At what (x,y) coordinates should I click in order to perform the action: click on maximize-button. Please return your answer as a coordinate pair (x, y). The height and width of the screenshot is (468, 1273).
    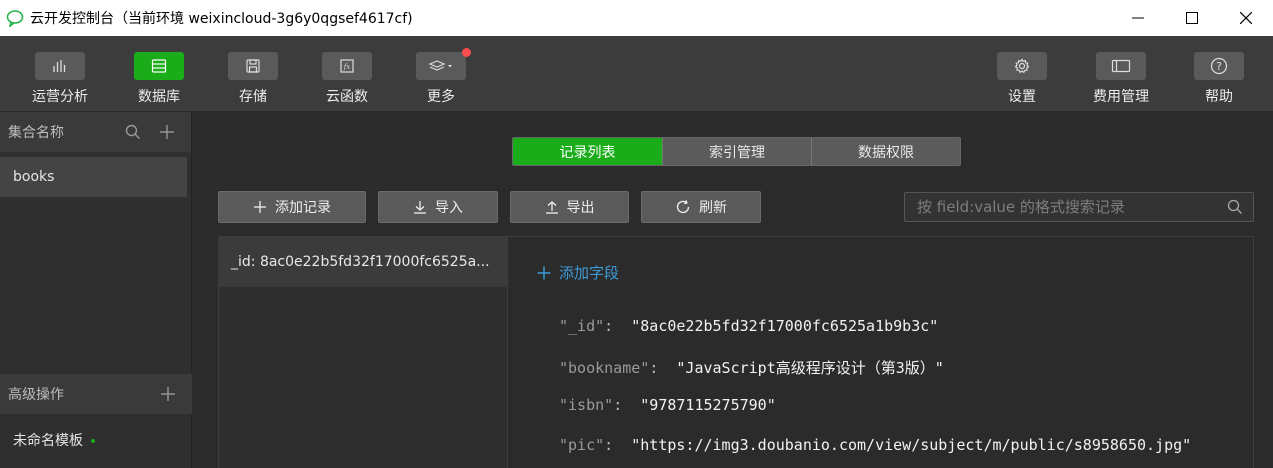
    Looking at the image, I should click on (1192, 18).